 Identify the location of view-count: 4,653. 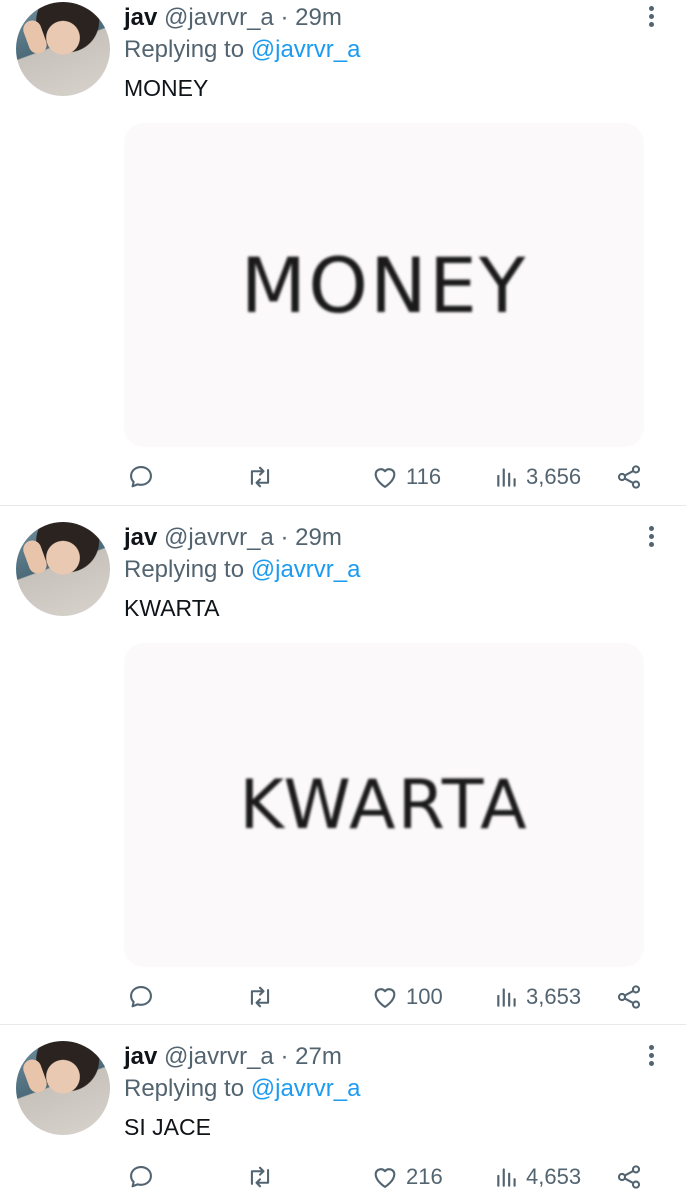
(554, 1176).